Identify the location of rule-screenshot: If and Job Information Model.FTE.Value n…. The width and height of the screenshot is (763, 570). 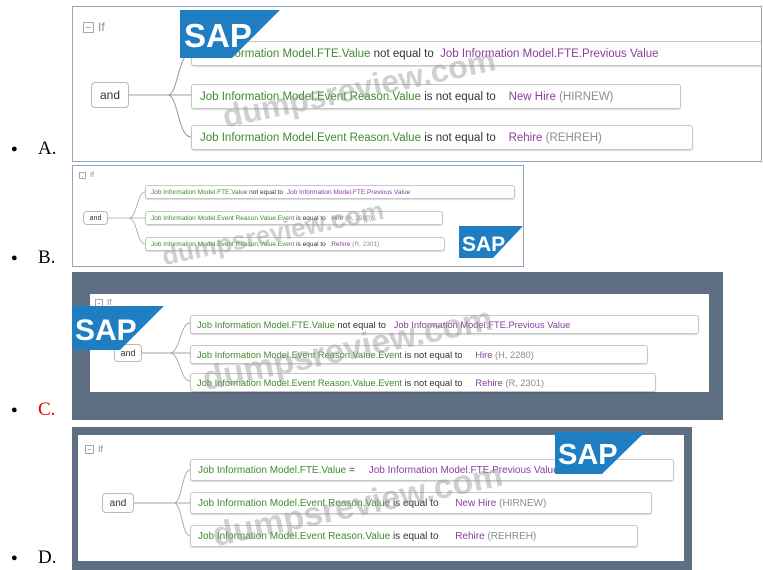
(298, 216).